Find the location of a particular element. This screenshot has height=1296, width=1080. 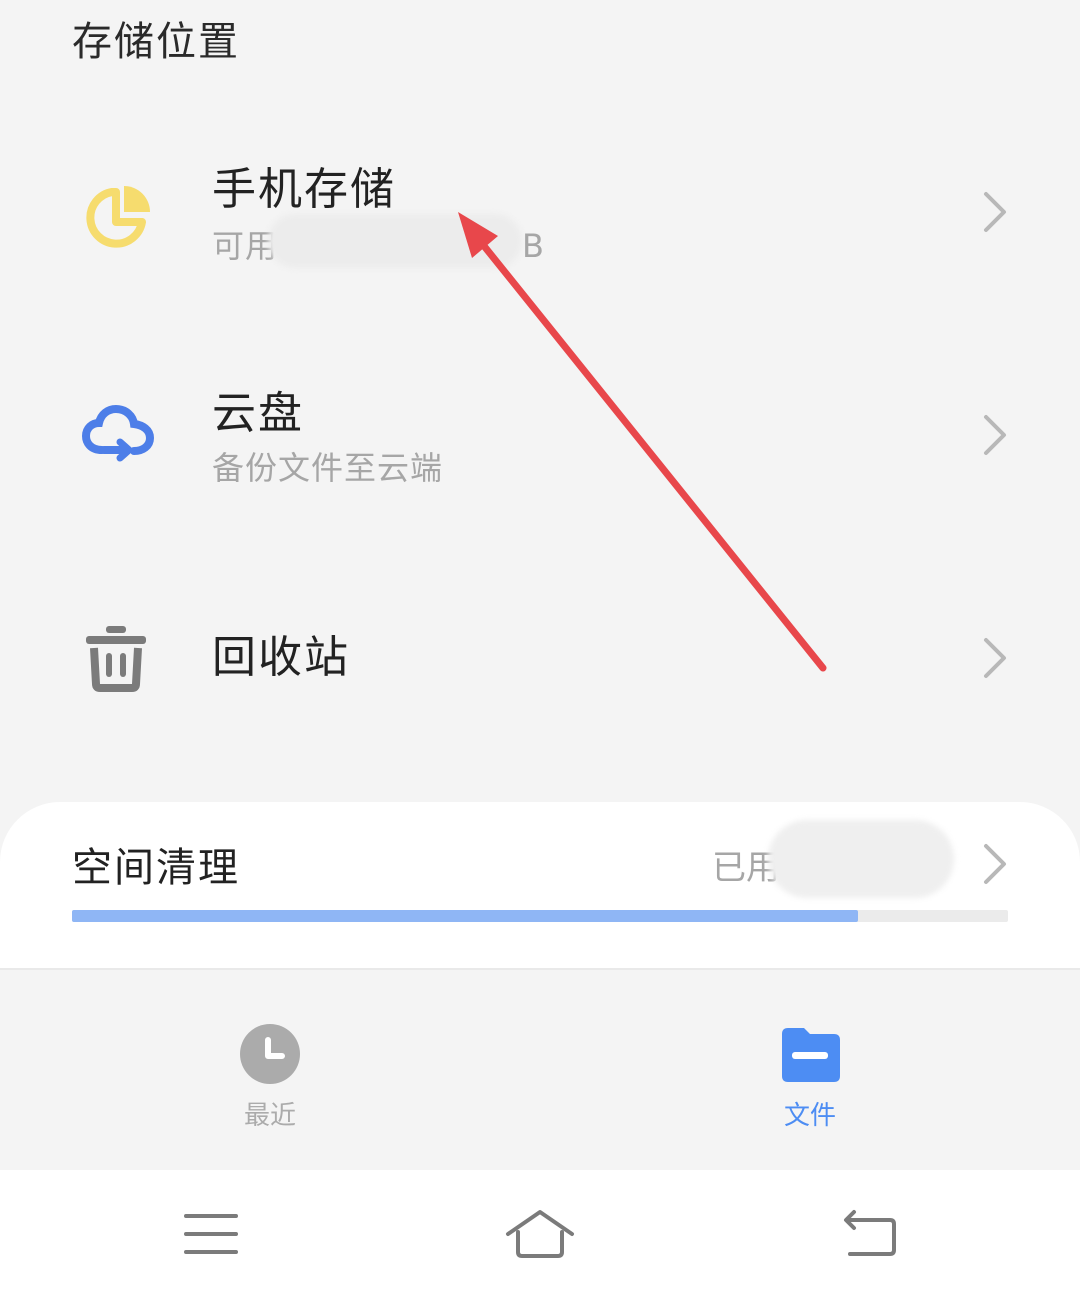

tab-recent: 最近 is located at coordinates (270, 1070).